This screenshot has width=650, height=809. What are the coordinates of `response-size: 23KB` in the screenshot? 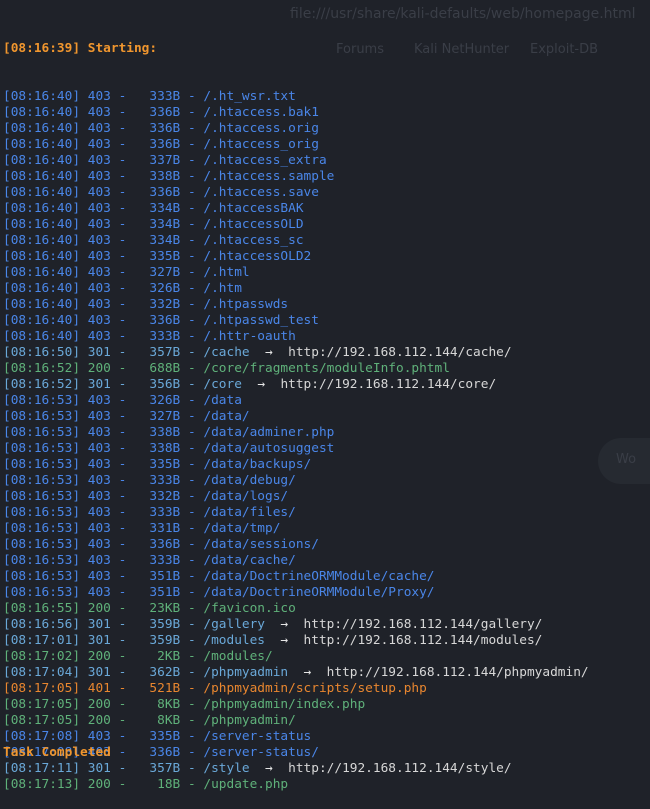 It's located at (157, 608).